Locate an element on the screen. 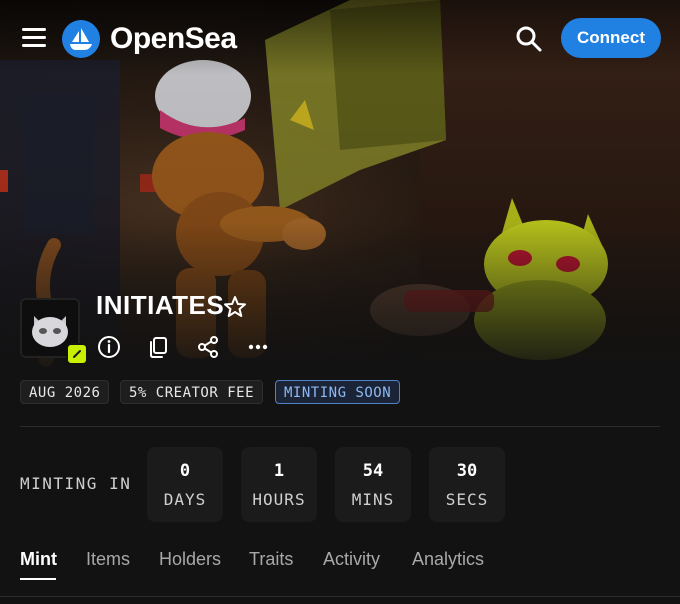  active-tab-indicator is located at coordinates (38, 579).